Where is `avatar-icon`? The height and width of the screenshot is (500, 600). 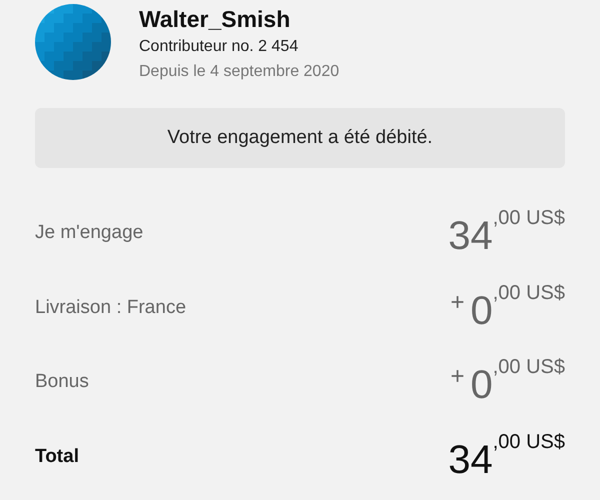 avatar-icon is located at coordinates (73, 42).